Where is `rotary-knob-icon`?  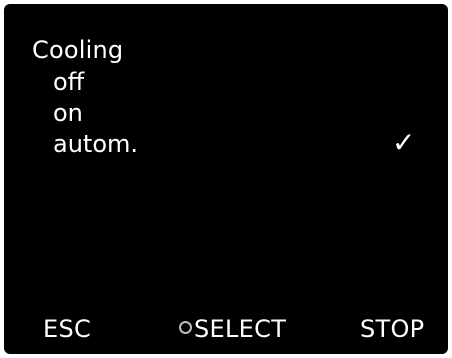
rotary-knob-icon is located at coordinates (185, 327).